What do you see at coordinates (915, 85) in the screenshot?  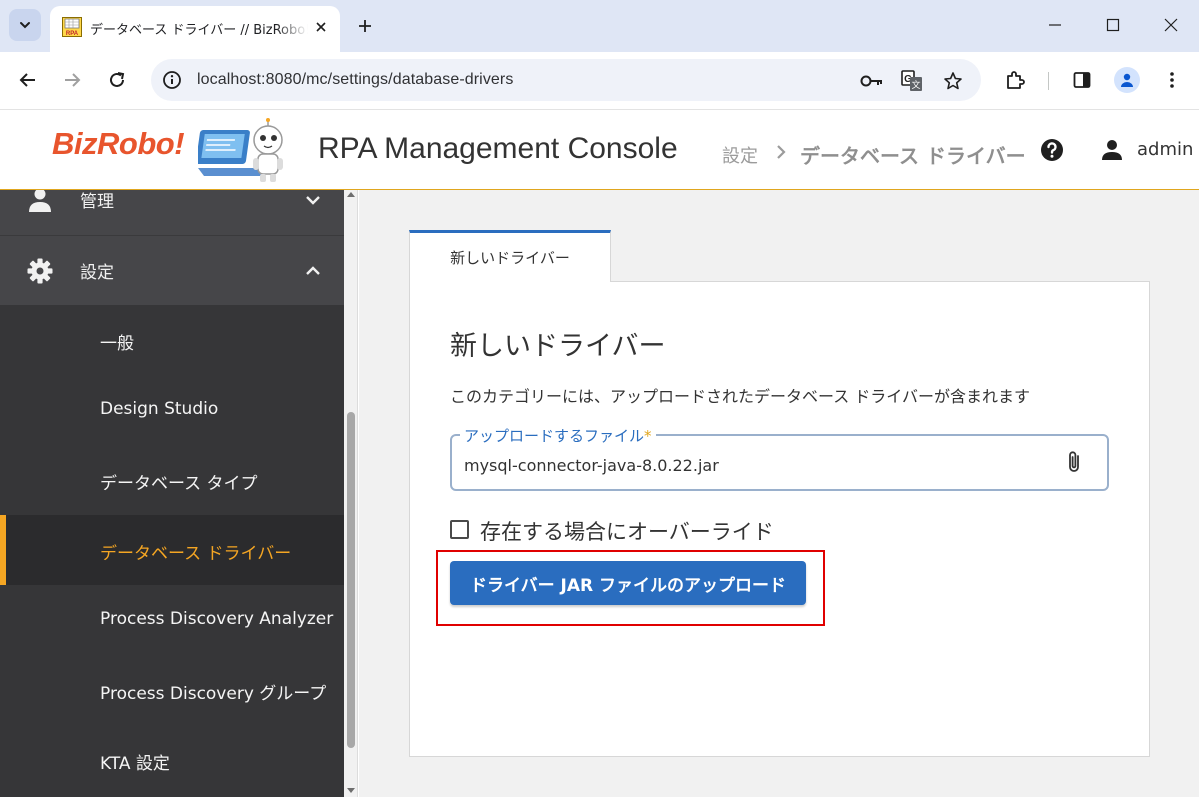 I see `svg-text: 文` at bounding box center [915, 85].